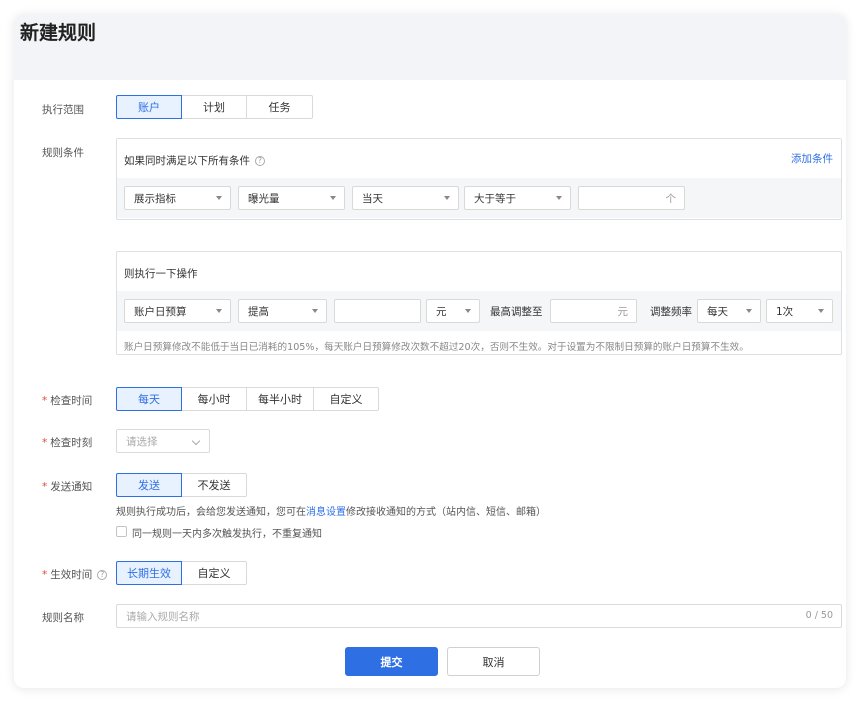 This screenshot has height=703, width=863. What do you see at coordinates (75, 574) in the screenshot?
I see `effective-time-label: * 生效时间?` at bounding box center [75, 574].